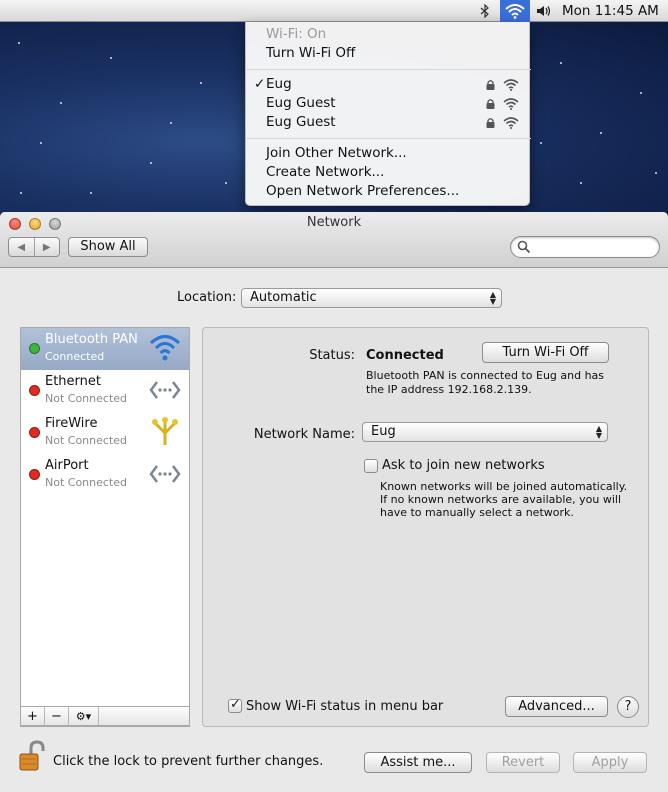 Image resolution: width=668 pixels, height=792 pixels. Describe the element at coordinates (75, 356) in the screenshot. I see `service-status: Connected` at that location.